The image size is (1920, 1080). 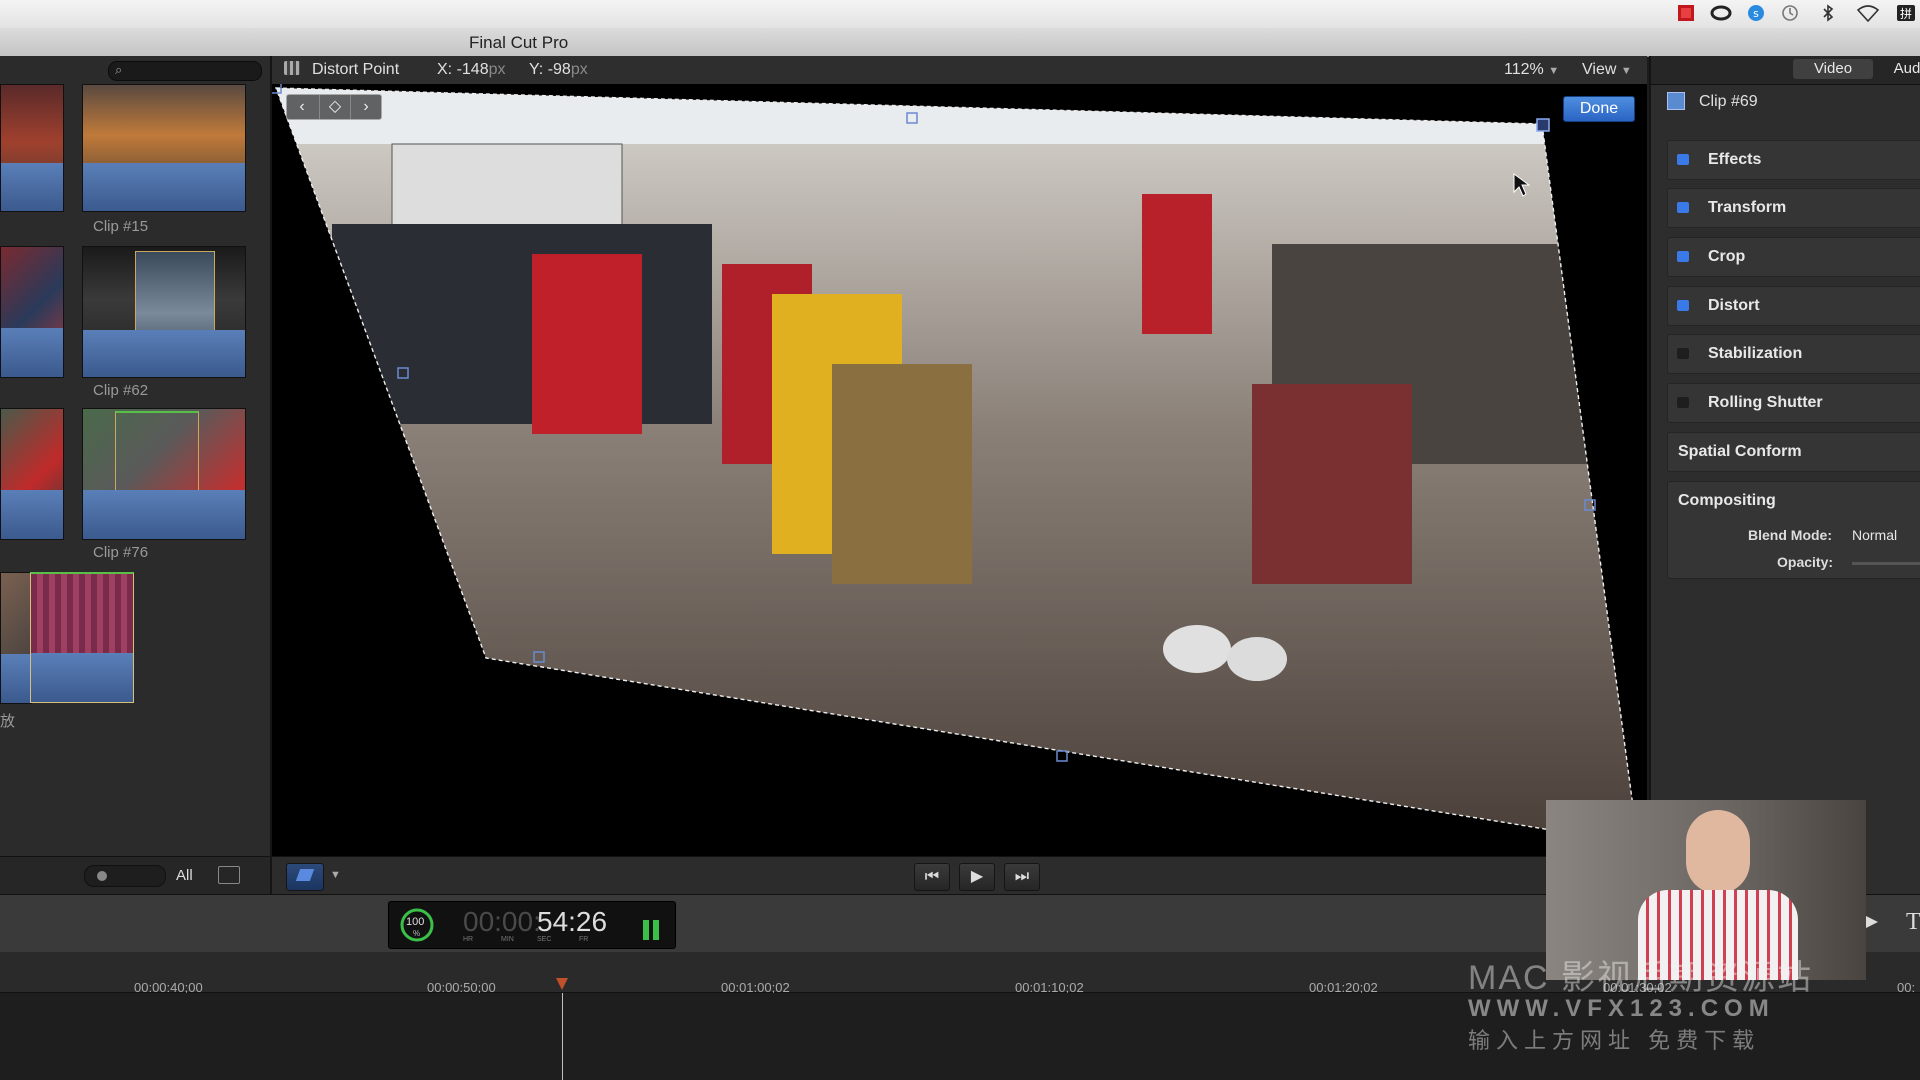 What do you see at coordinates (1790, 535) in the screenshot?
I see `blend-mode-label: Blend Mode:` at bounding box center [1790, 535].